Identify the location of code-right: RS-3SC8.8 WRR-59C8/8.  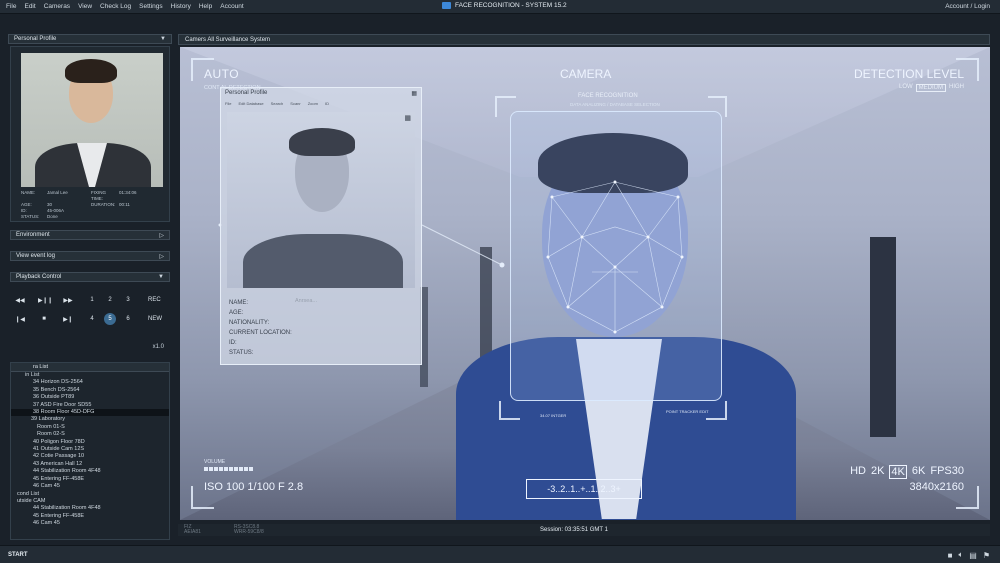
(249, 530).